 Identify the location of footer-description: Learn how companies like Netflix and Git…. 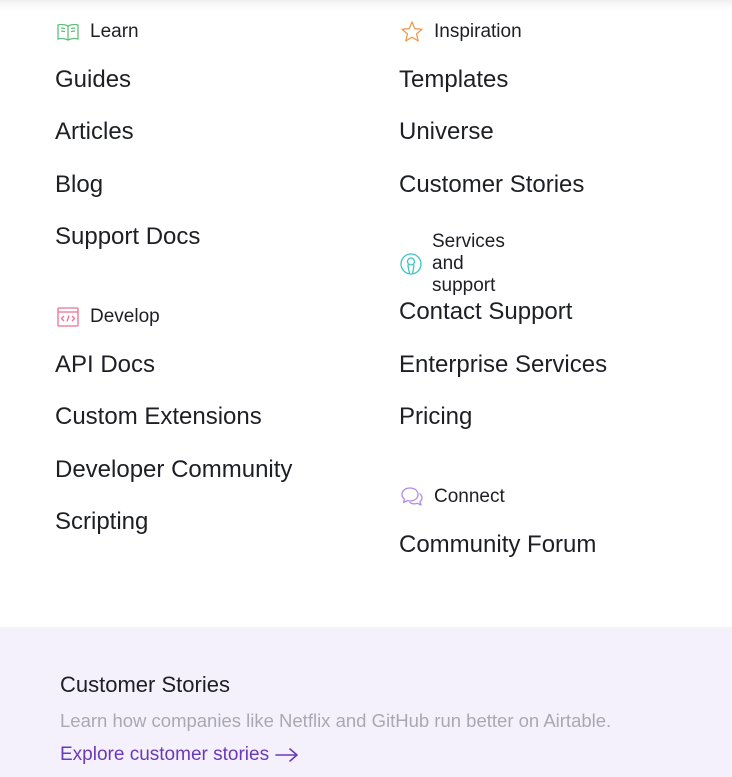
(336, 720).